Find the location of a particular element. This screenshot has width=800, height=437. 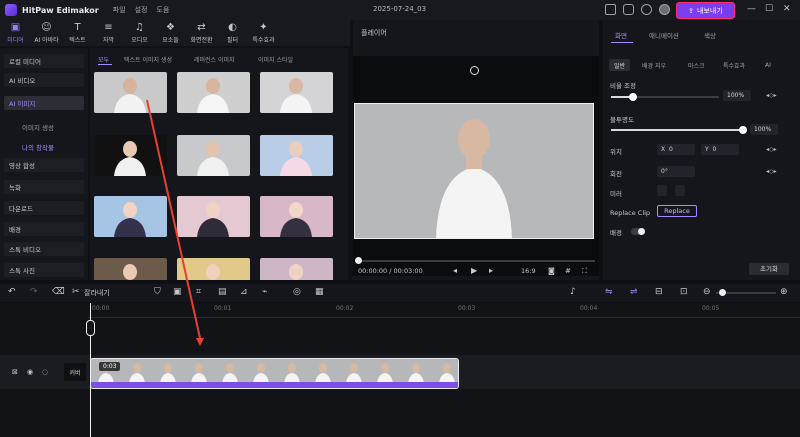

subtab-effects: 특수효과 is located at coordinates (734, 65).